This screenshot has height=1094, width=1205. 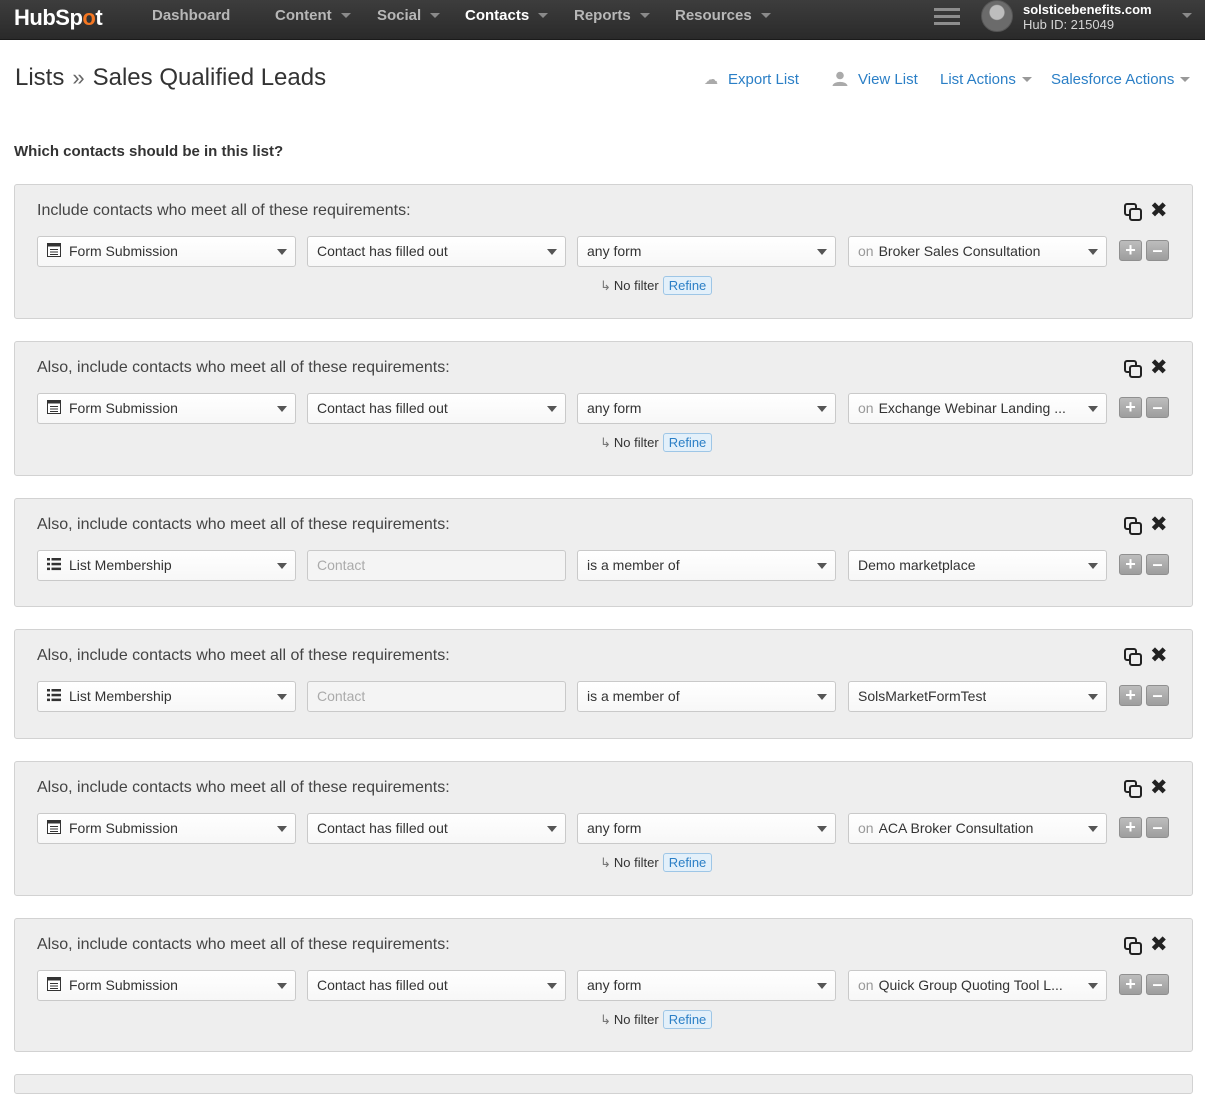 What do you see at coordinates (191, 16) in the screenshot?
I see `nav-dashboard: Dashboard` at bounding box center [191, 16].